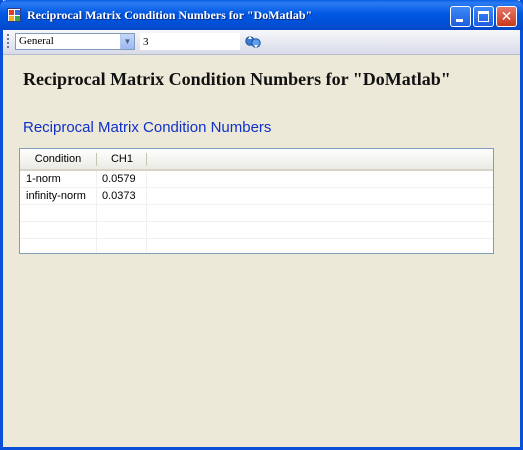  Describe the element at coordinates (256, 179) in the screenshot. I see `table-row: 1-norm 0.0579` at that location.